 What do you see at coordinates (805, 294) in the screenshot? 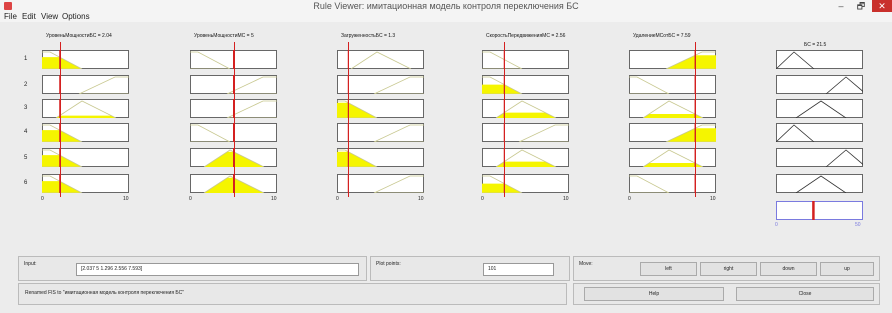
I see `close-button: Close` at bounding box center [805, 294].